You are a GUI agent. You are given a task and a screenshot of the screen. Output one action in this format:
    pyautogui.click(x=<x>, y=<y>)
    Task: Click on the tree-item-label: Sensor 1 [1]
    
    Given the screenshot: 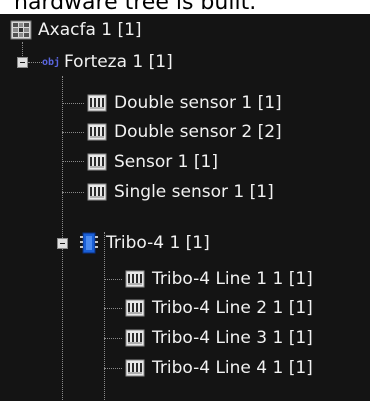 What is the action you would take?
    pyautogui.click(x=166, y=162)
    